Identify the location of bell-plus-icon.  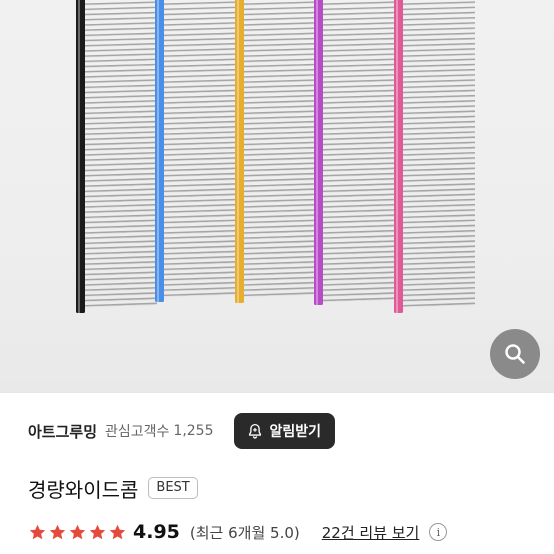
(254, 431).